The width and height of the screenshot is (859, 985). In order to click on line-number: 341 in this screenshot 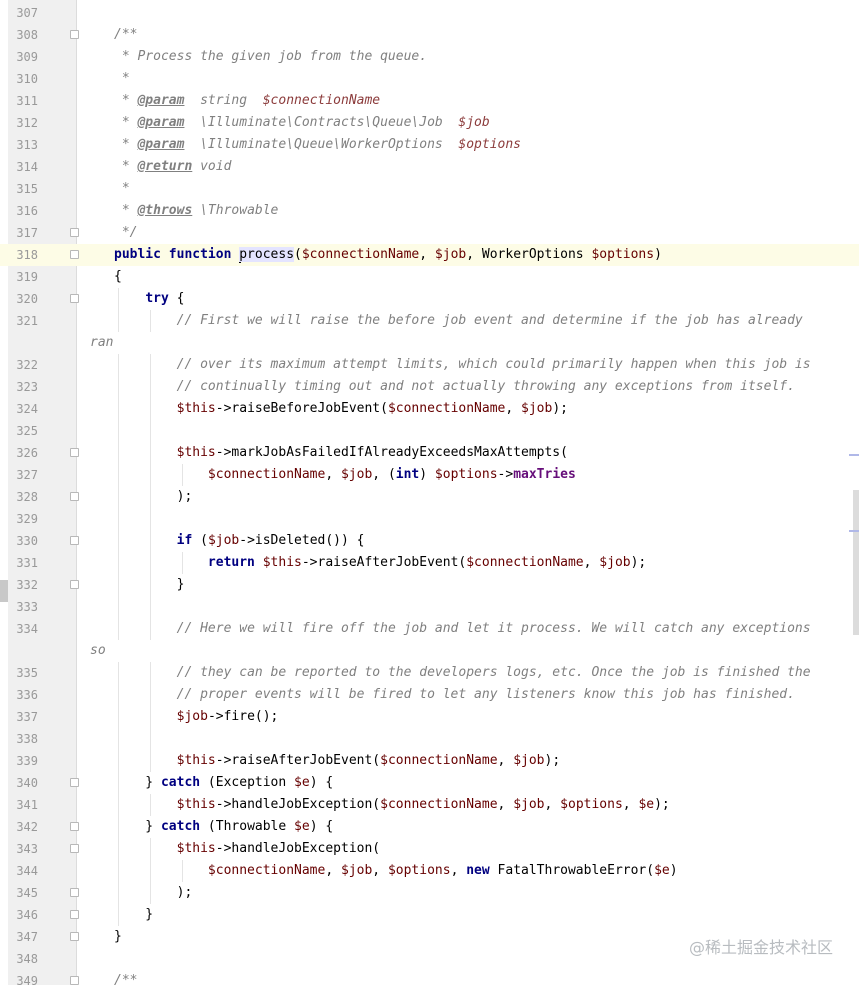, I will do `click(23, 805)`.